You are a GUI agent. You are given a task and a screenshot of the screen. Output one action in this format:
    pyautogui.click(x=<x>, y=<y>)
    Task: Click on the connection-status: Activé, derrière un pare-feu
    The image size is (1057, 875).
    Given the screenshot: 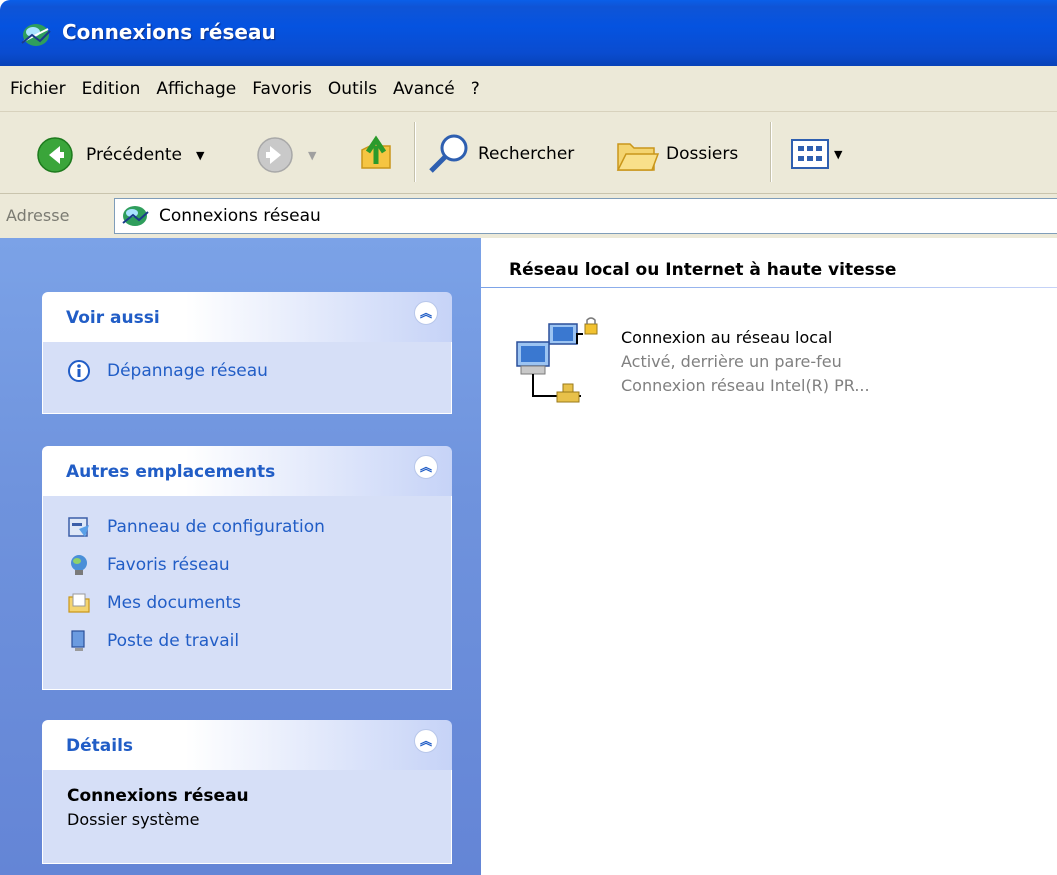 What is the action you would take?
    pyautogui.click(x=731, y=361)
    